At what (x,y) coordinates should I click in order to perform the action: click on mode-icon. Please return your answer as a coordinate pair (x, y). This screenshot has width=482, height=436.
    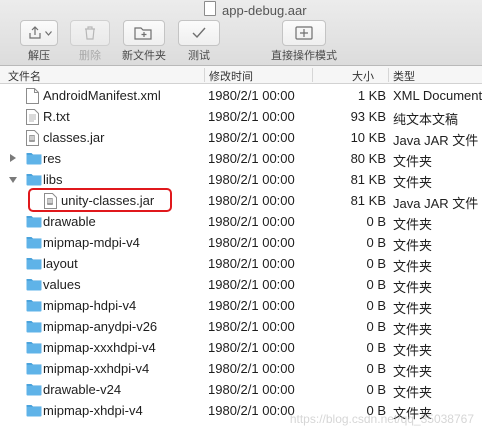
    Looking at the image, I should click on (304, 33).